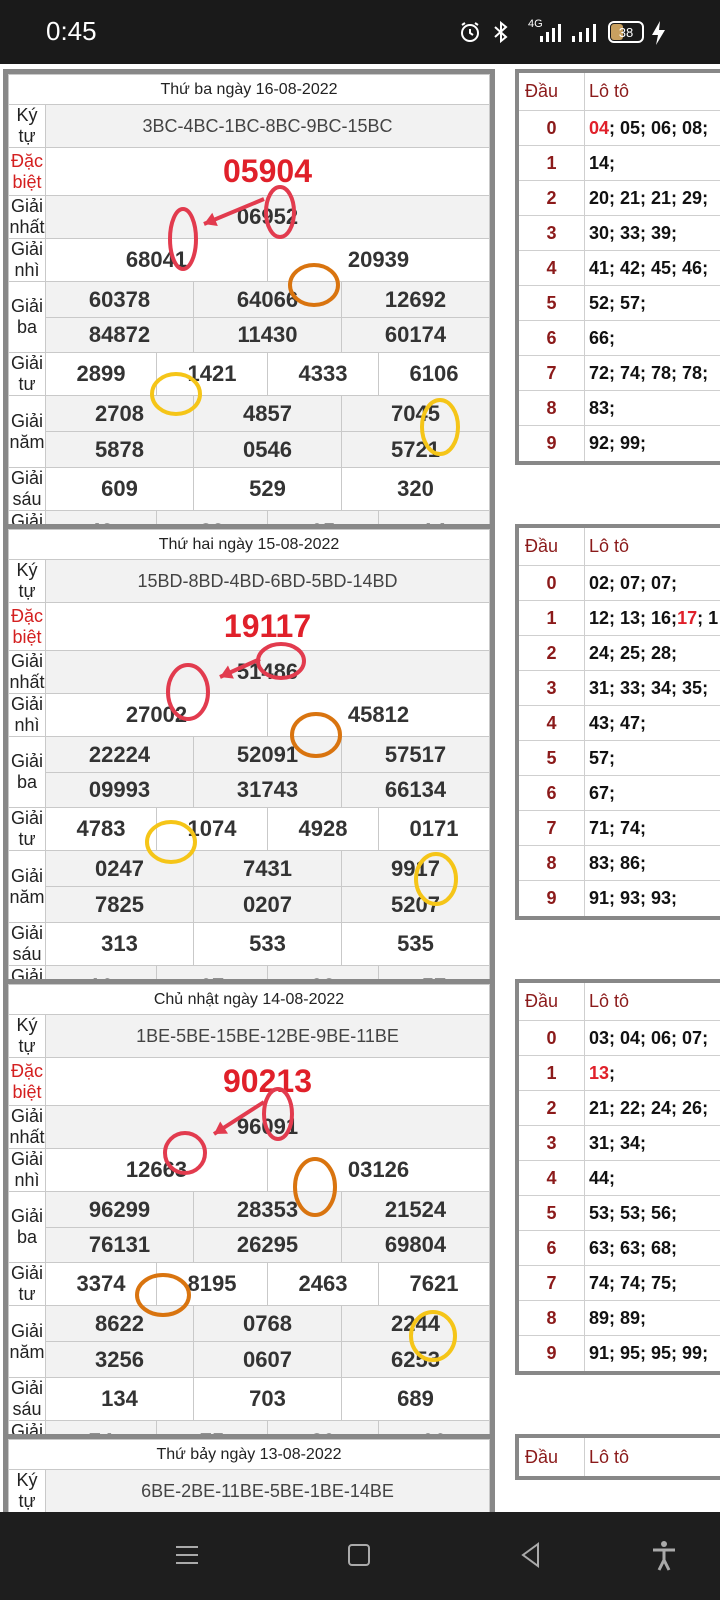 Image resolution: width=720 pixels, height=1600 pixels. What do you see at coordinates (602, 757) in the screenshot?
I see `loto-numbers: 57;` at bounding box center [602, 757].